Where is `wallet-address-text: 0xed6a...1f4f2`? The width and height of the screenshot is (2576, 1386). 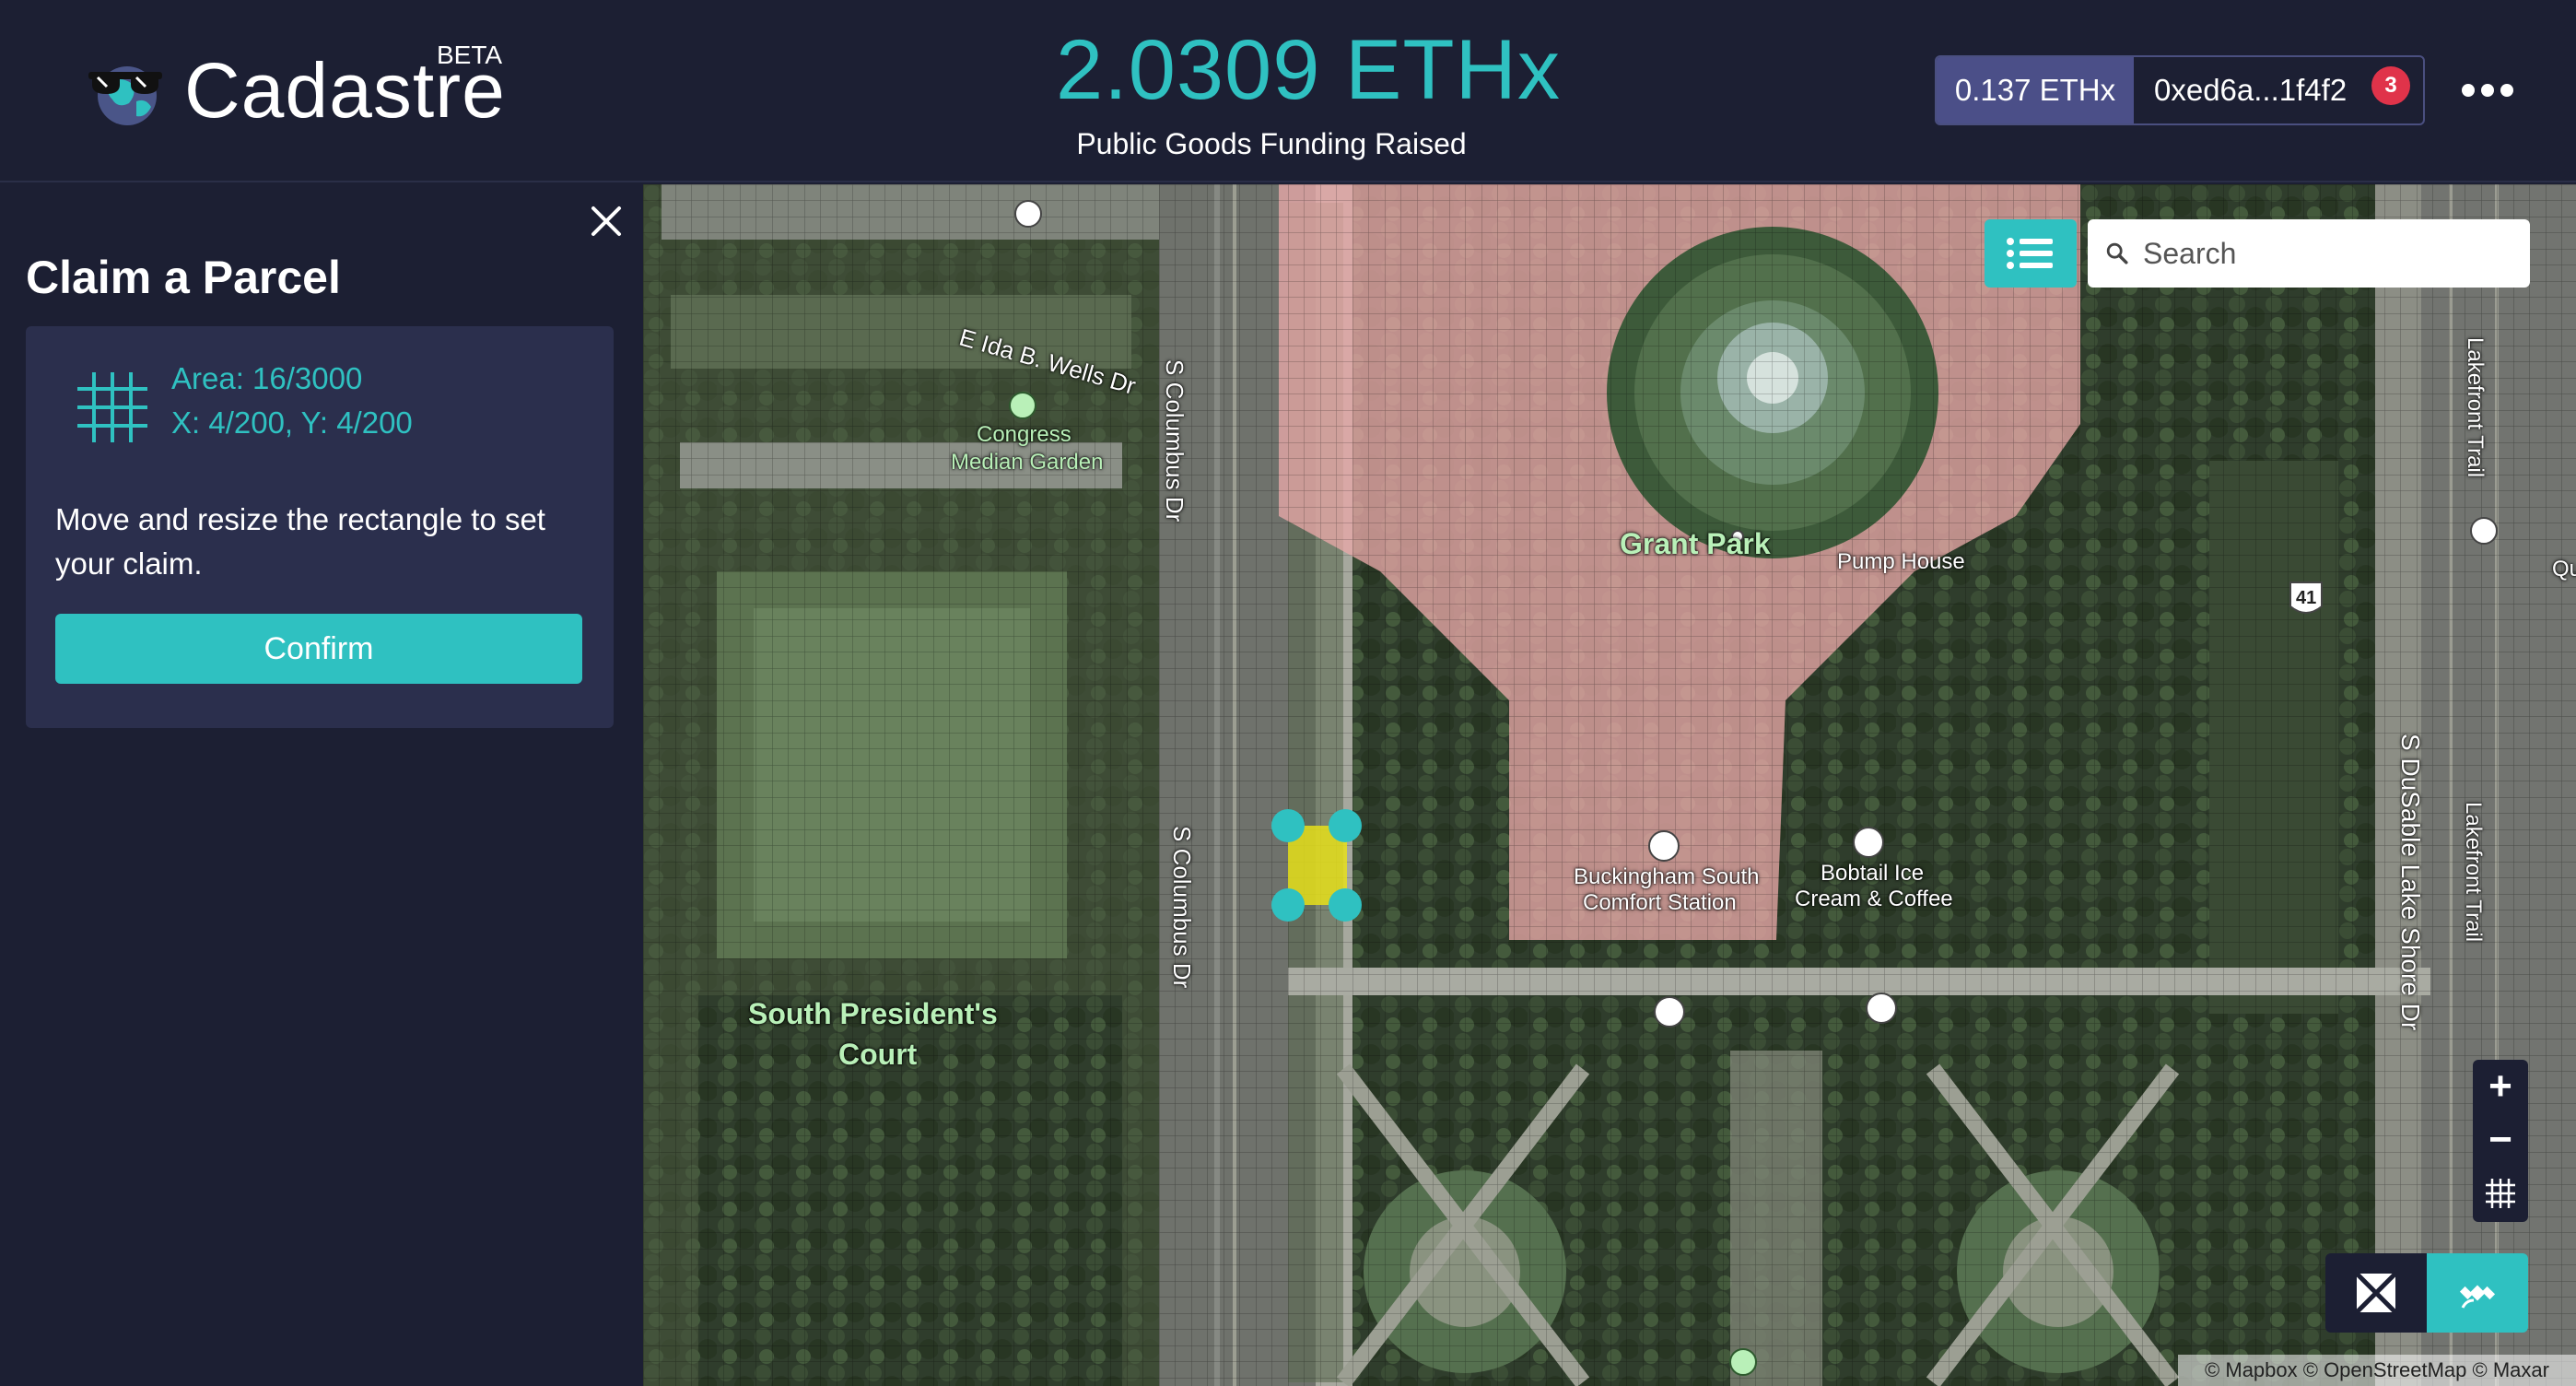
wallet-address-text: 0xed6a...1f4f2 is located at coordinates (2251, 90).